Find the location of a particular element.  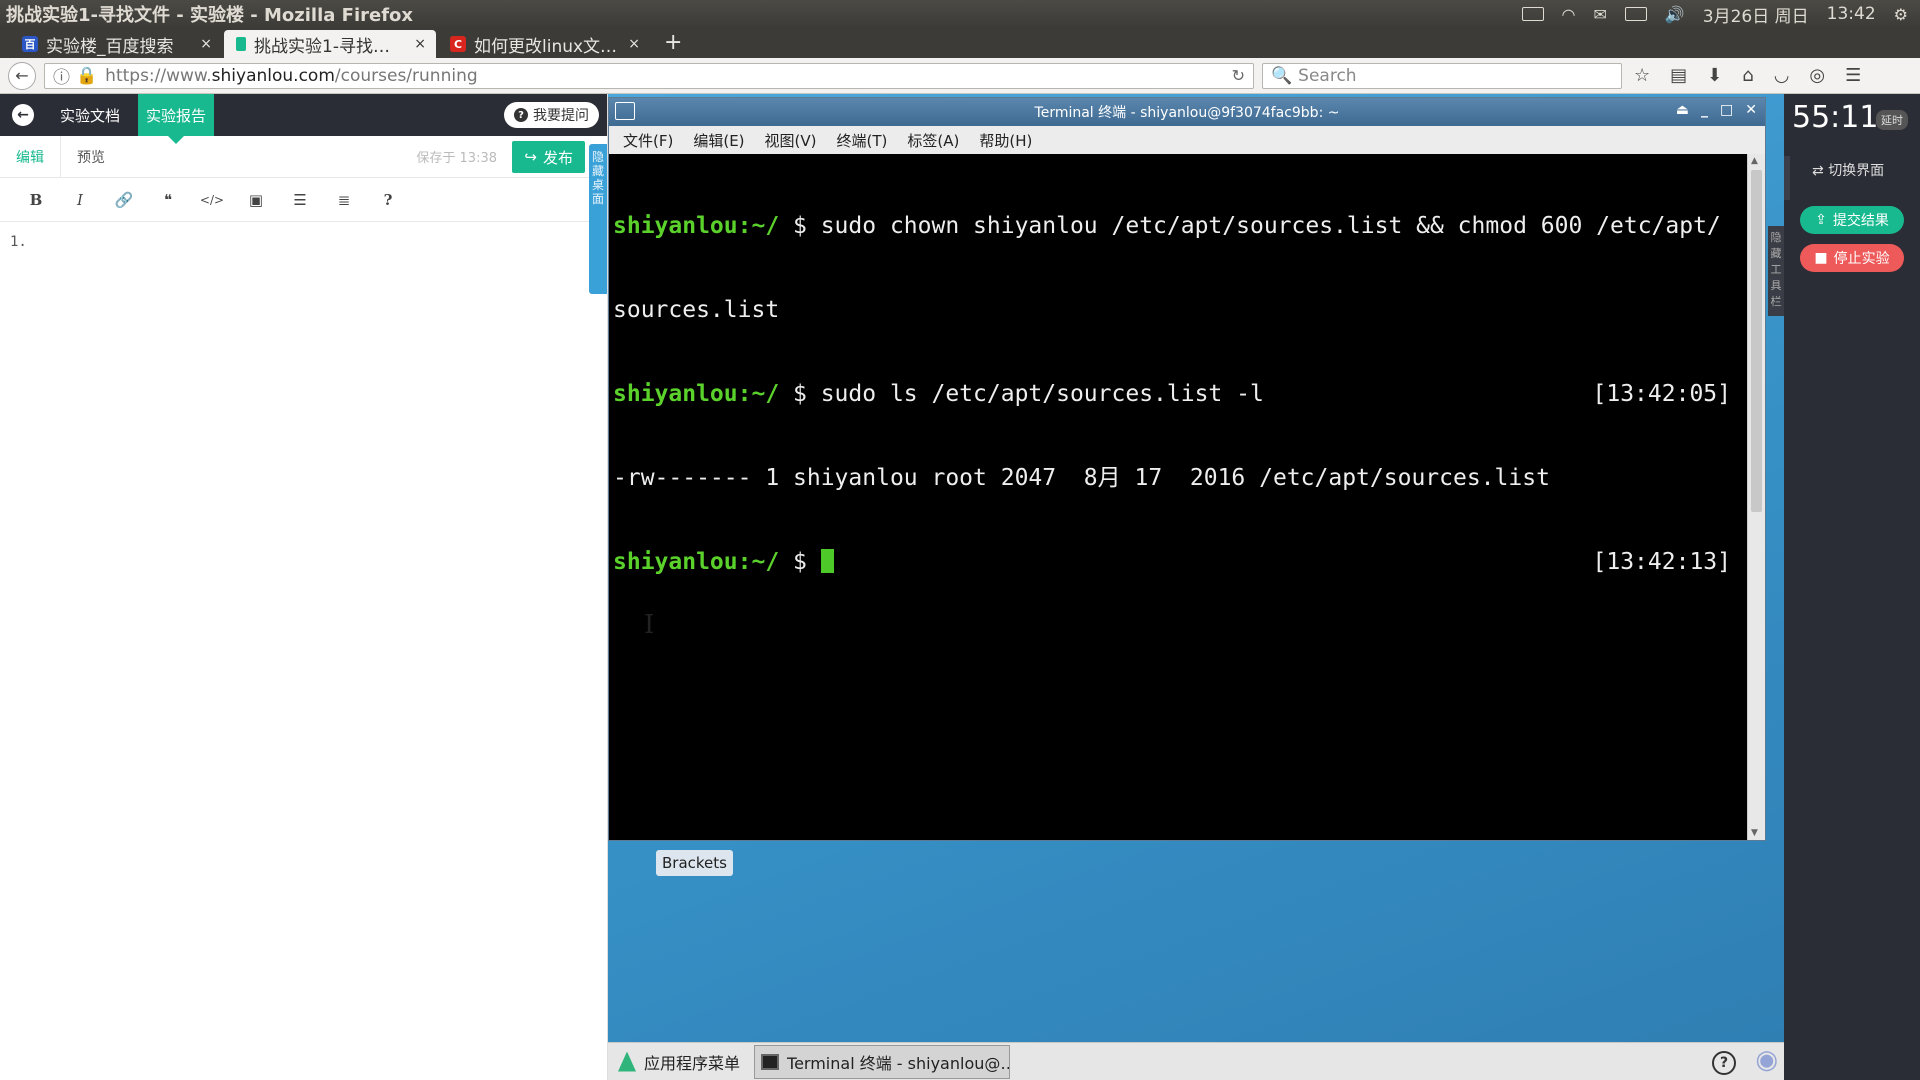

terminal-line: sources.list is located at coordinates (1178, 310).